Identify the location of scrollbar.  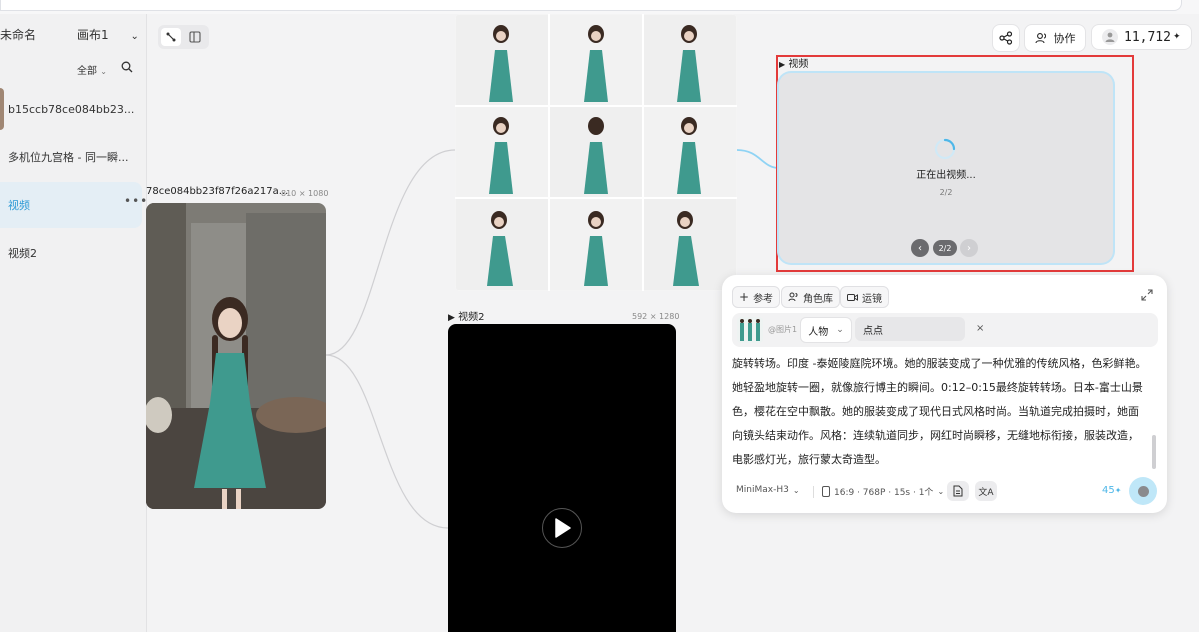
(1154, 452).